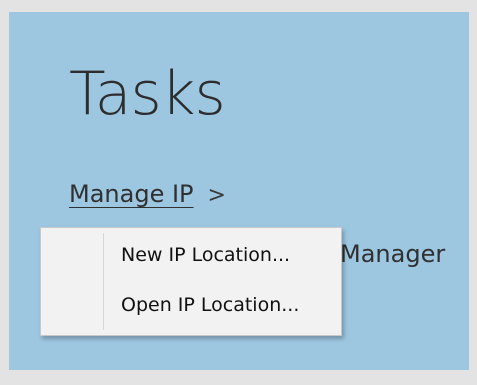  I want to click on manage-ip-link: Manage IP >, so click(147, 194).